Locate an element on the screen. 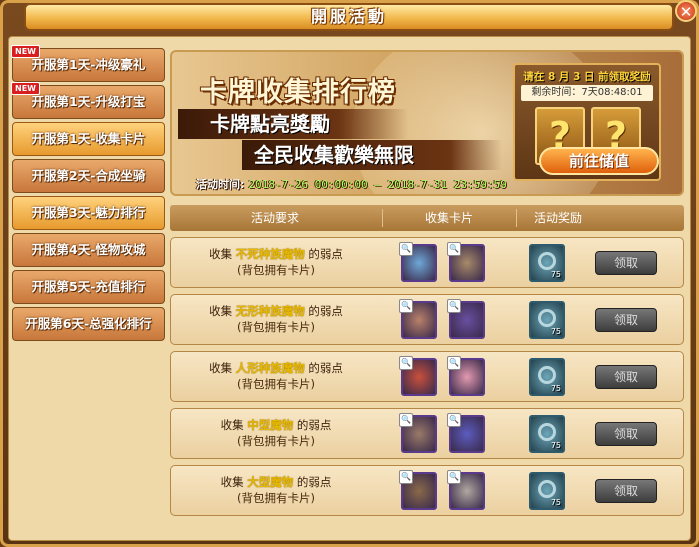  task-row: 收集 大型魔物 的弱点 (背包拥有卡片) 🔍 🔍 75 领取 is located at coordinates (427, 490).